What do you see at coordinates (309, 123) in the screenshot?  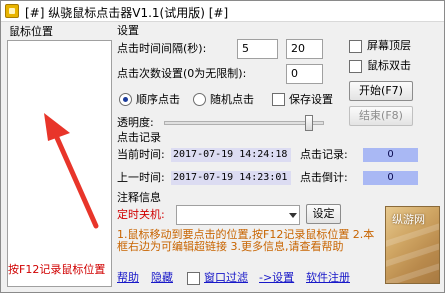 I see `transparency-slider-thumb` at bounding box center [309, 123].